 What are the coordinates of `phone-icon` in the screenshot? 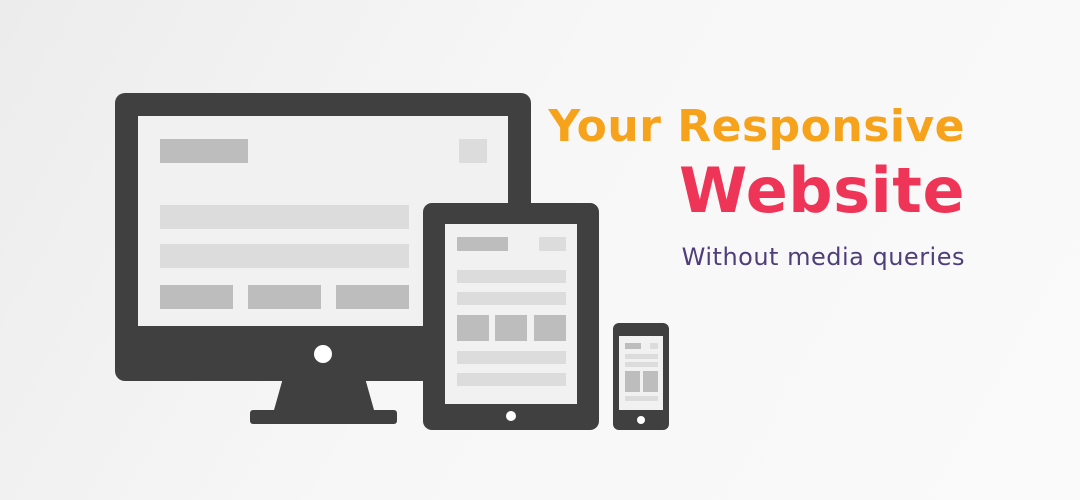 It's located at (641, 376).